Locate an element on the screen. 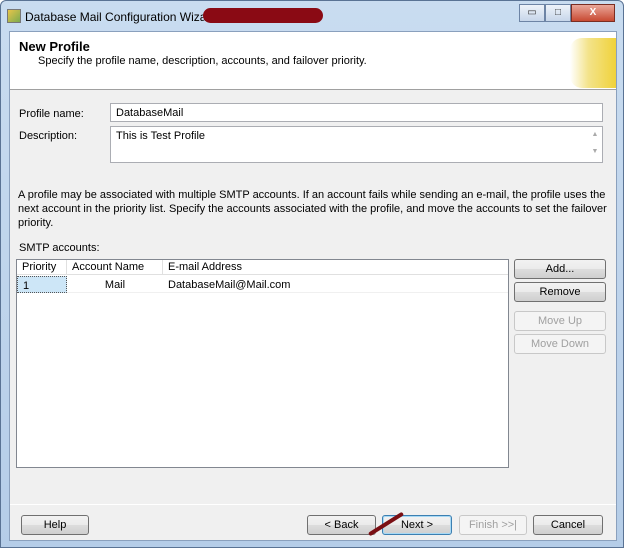  move-up-button: Move Up is located at coordinates (560, 321).